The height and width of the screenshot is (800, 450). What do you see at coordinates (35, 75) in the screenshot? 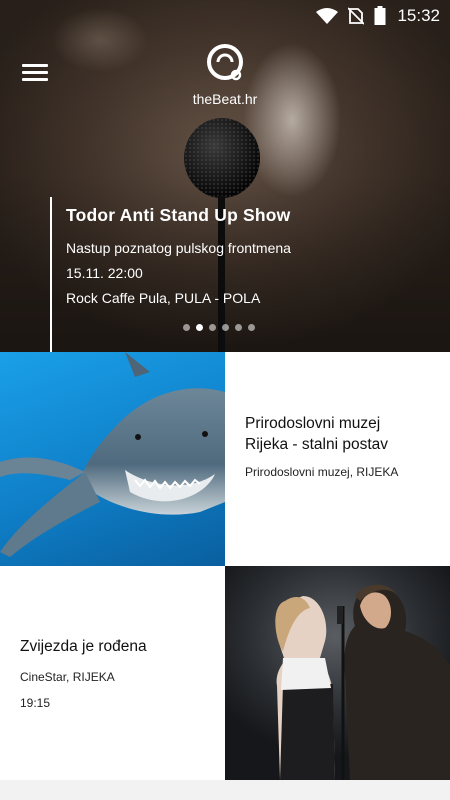
I see `menu-button` at bounding box center [35, 75].